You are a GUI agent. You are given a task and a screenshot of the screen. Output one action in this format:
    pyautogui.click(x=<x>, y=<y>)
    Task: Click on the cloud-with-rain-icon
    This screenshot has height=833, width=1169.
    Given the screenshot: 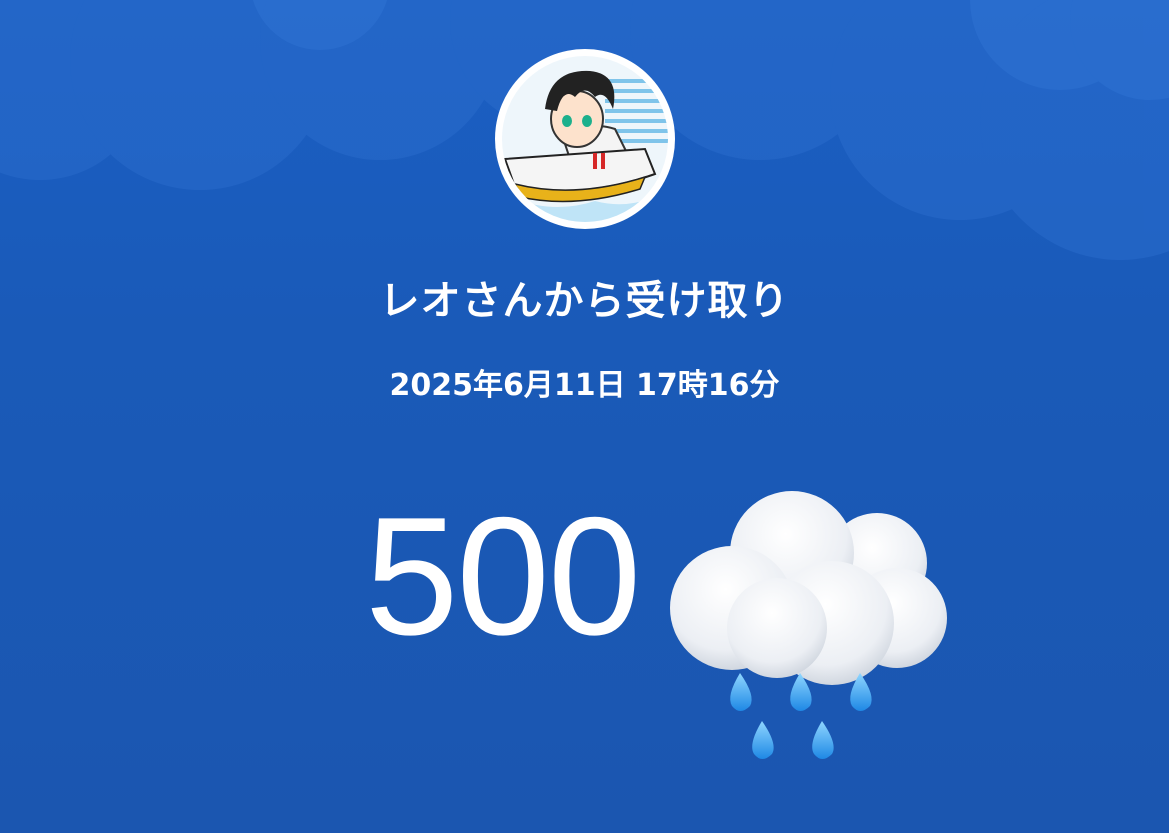 What is the action you would take?
    pyautogui.click(x=808, y=625)
    